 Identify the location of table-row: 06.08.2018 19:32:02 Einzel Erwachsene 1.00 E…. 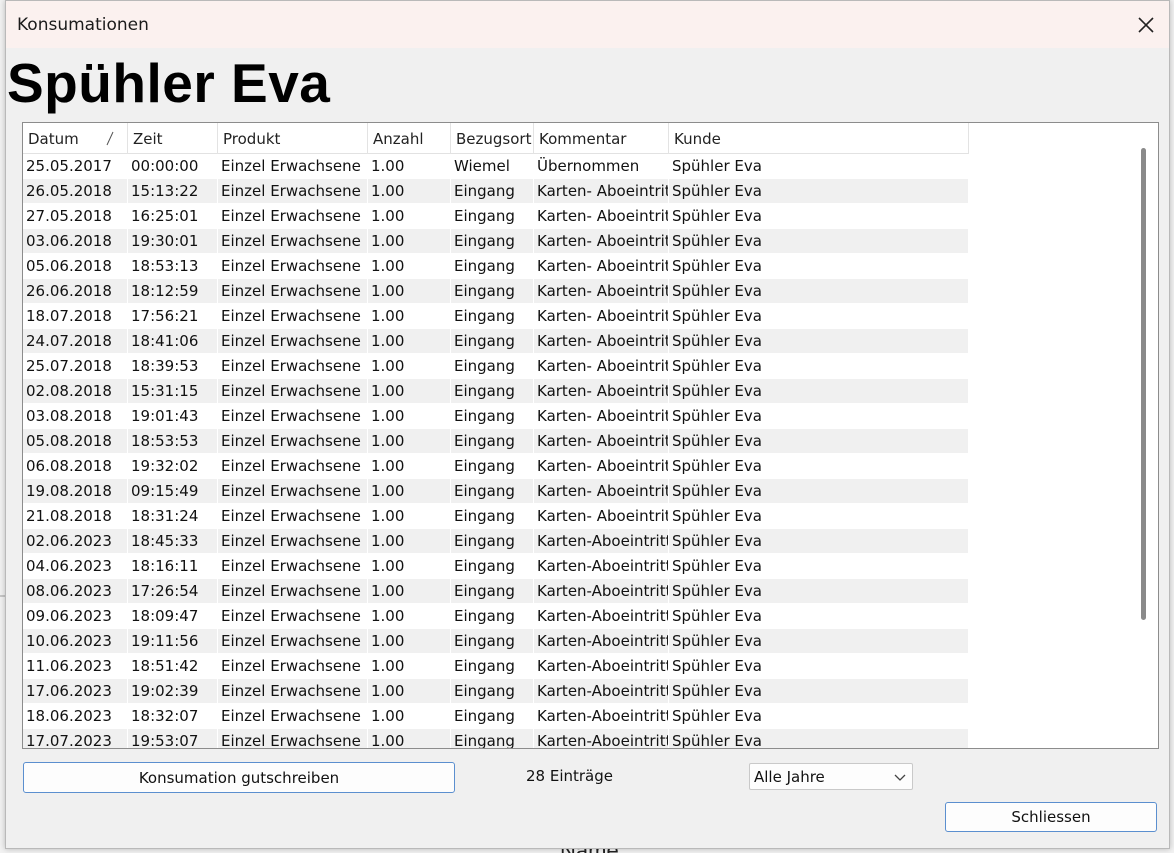
(578, 466).